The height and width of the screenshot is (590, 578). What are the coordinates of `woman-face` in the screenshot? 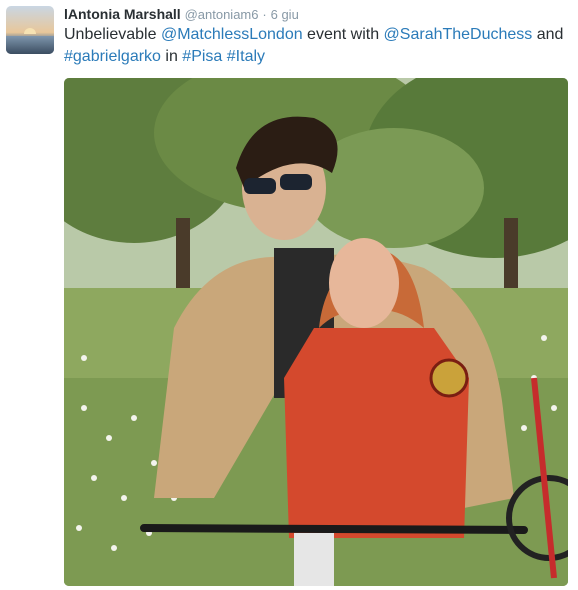 It's located at (364, 283).